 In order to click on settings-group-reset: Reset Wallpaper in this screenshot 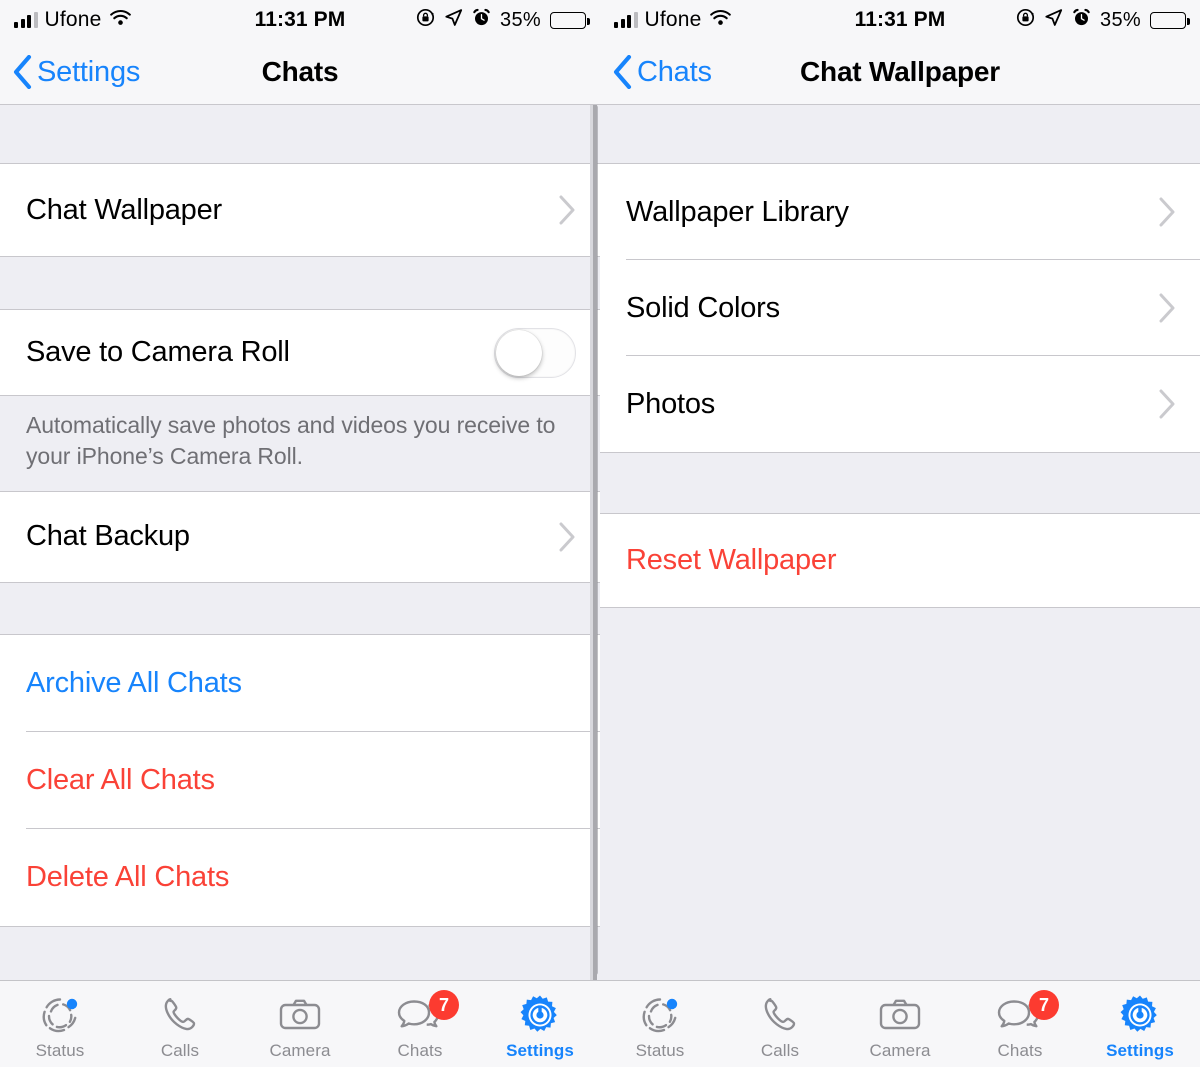, I will do `click(900, 560)`.